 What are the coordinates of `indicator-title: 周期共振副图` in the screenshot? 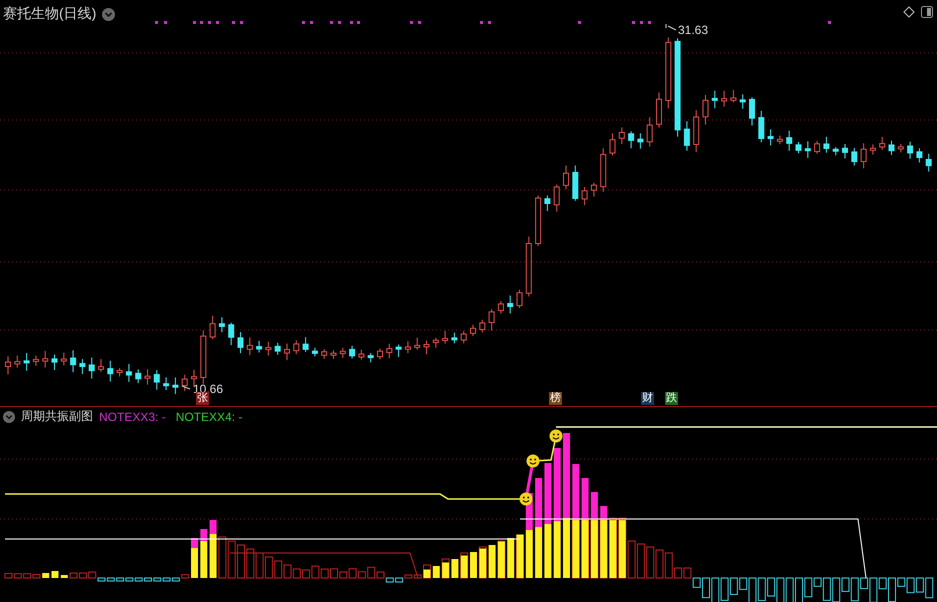 It's located at (57, 416).